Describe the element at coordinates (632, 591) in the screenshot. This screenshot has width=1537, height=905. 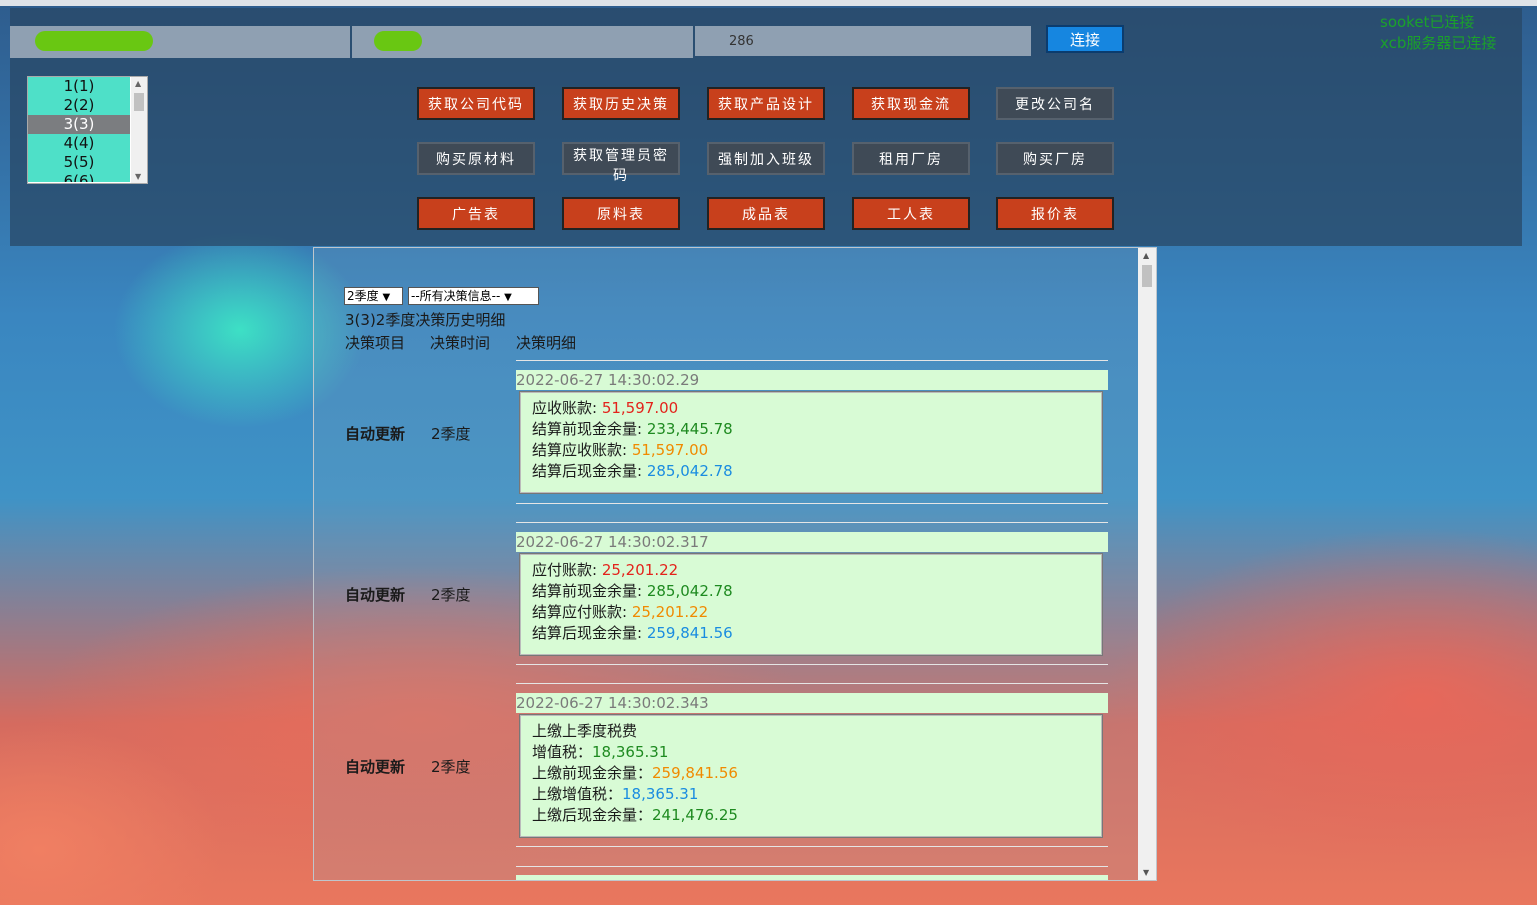
I see `detail-line: 结算前现金余量: 285,042.78` at that location.